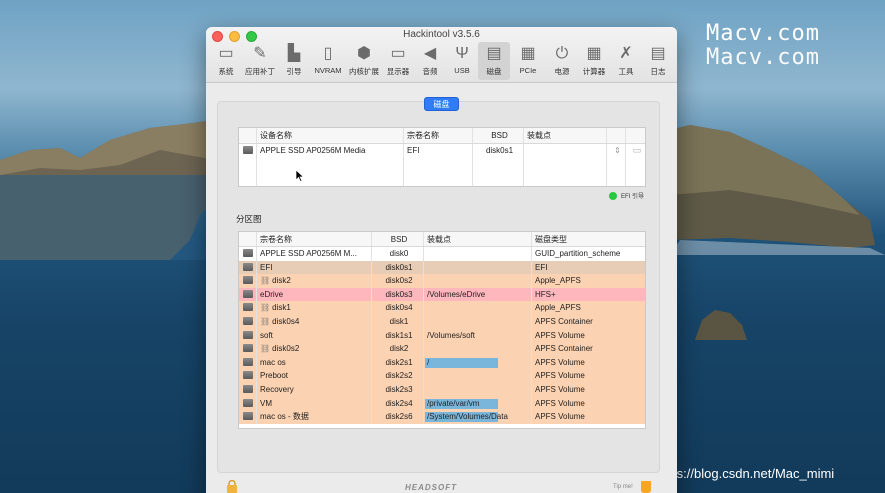  Describe the element at coordinates (274, 376) in the screenshot. I see `part-row-name-text: Preboot` at that location.